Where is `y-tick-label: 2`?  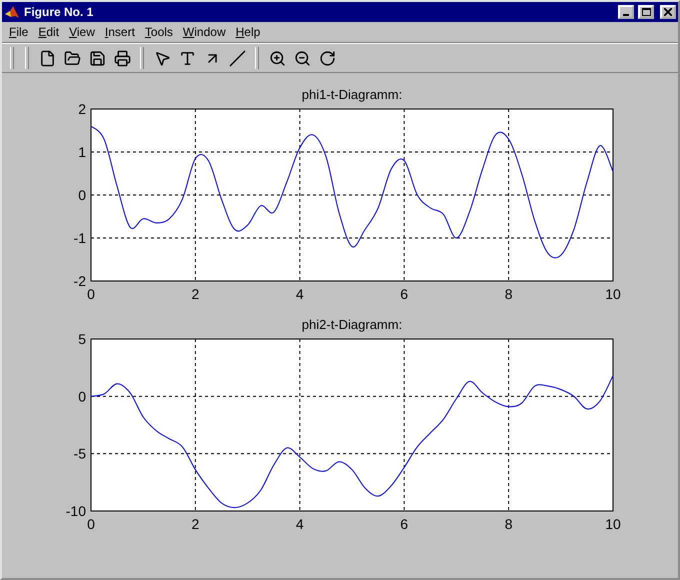 y-tick-label: 2 is located at coordinates (82, 109).